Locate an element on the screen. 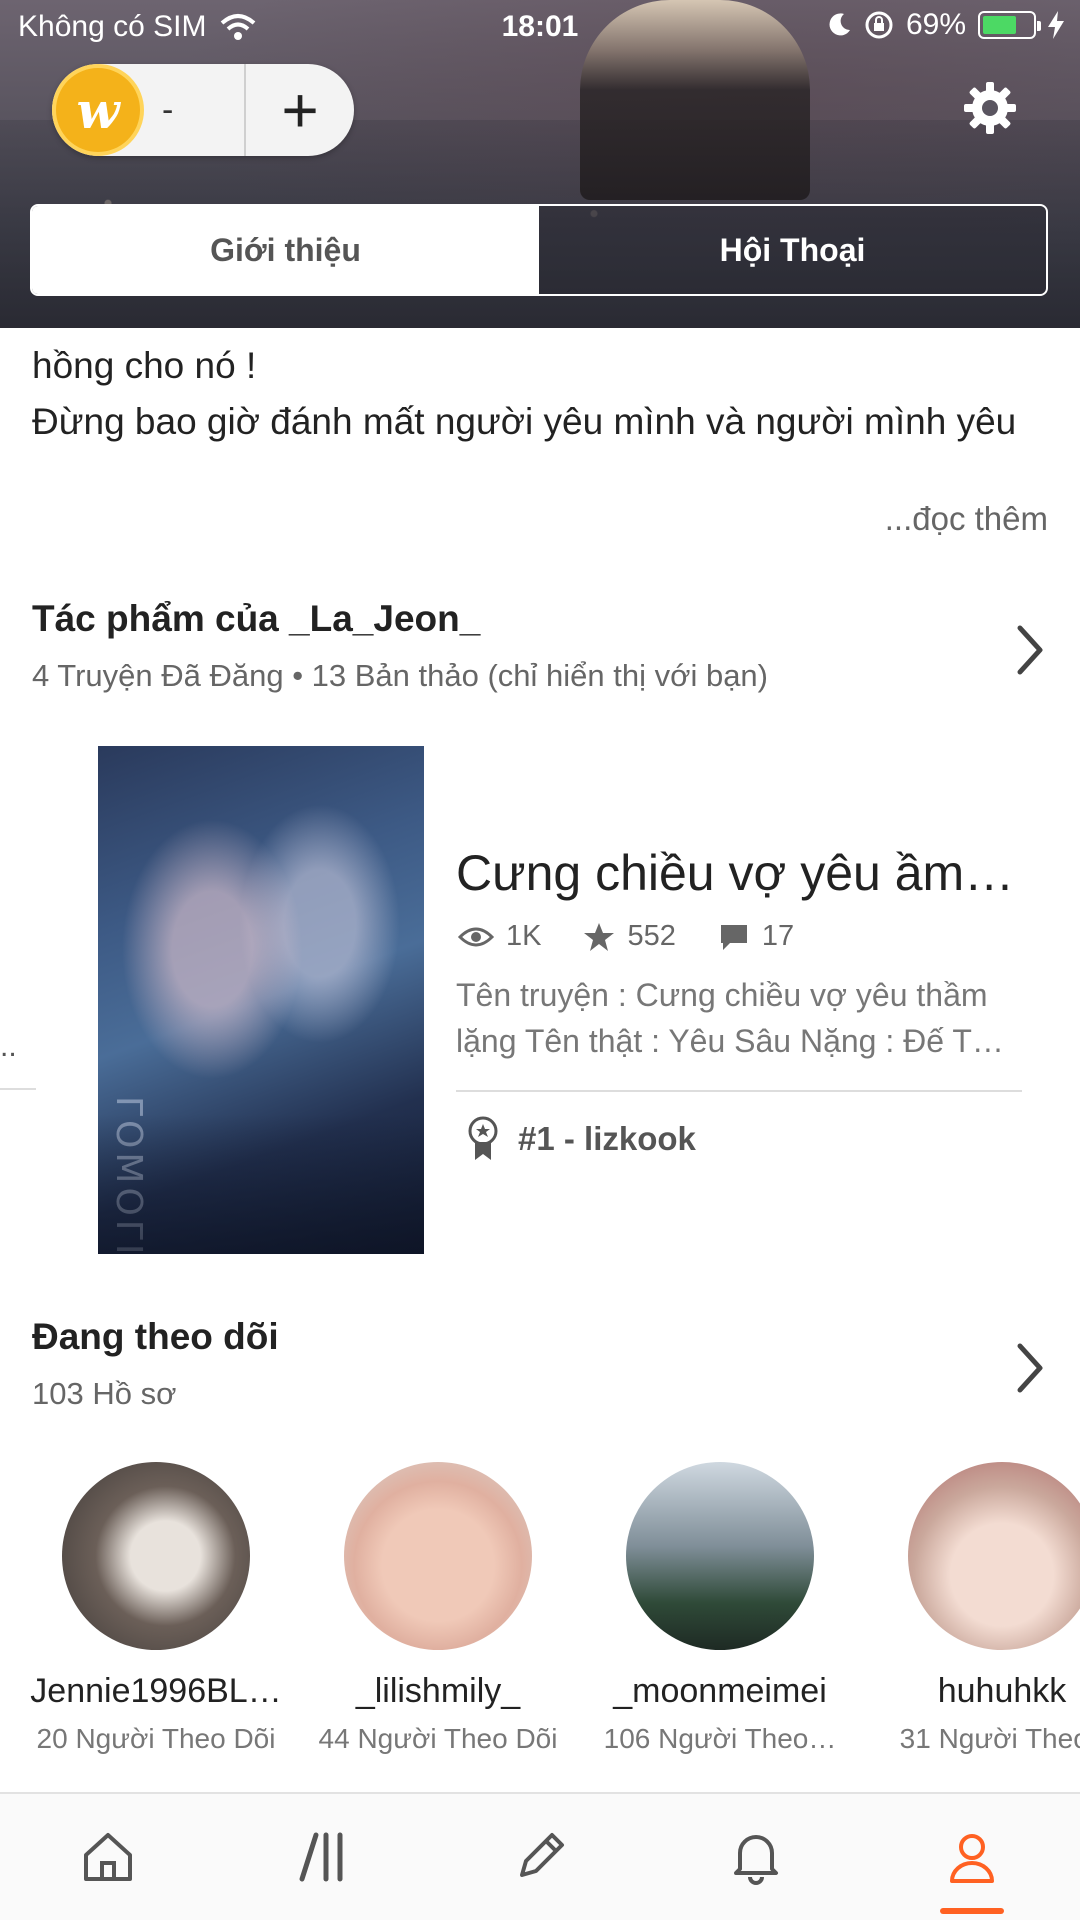  write-icon is located at coordinates (540, 1857).